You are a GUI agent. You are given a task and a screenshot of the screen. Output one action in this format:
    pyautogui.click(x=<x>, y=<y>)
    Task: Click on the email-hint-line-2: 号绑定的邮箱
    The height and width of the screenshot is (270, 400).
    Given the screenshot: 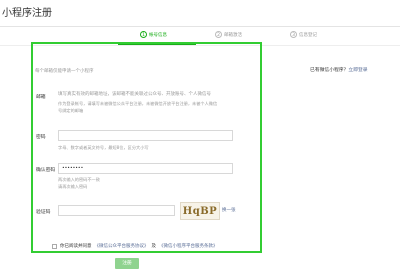 What is the action you would take?
    pyautogui.click(x=71, y=110)
    